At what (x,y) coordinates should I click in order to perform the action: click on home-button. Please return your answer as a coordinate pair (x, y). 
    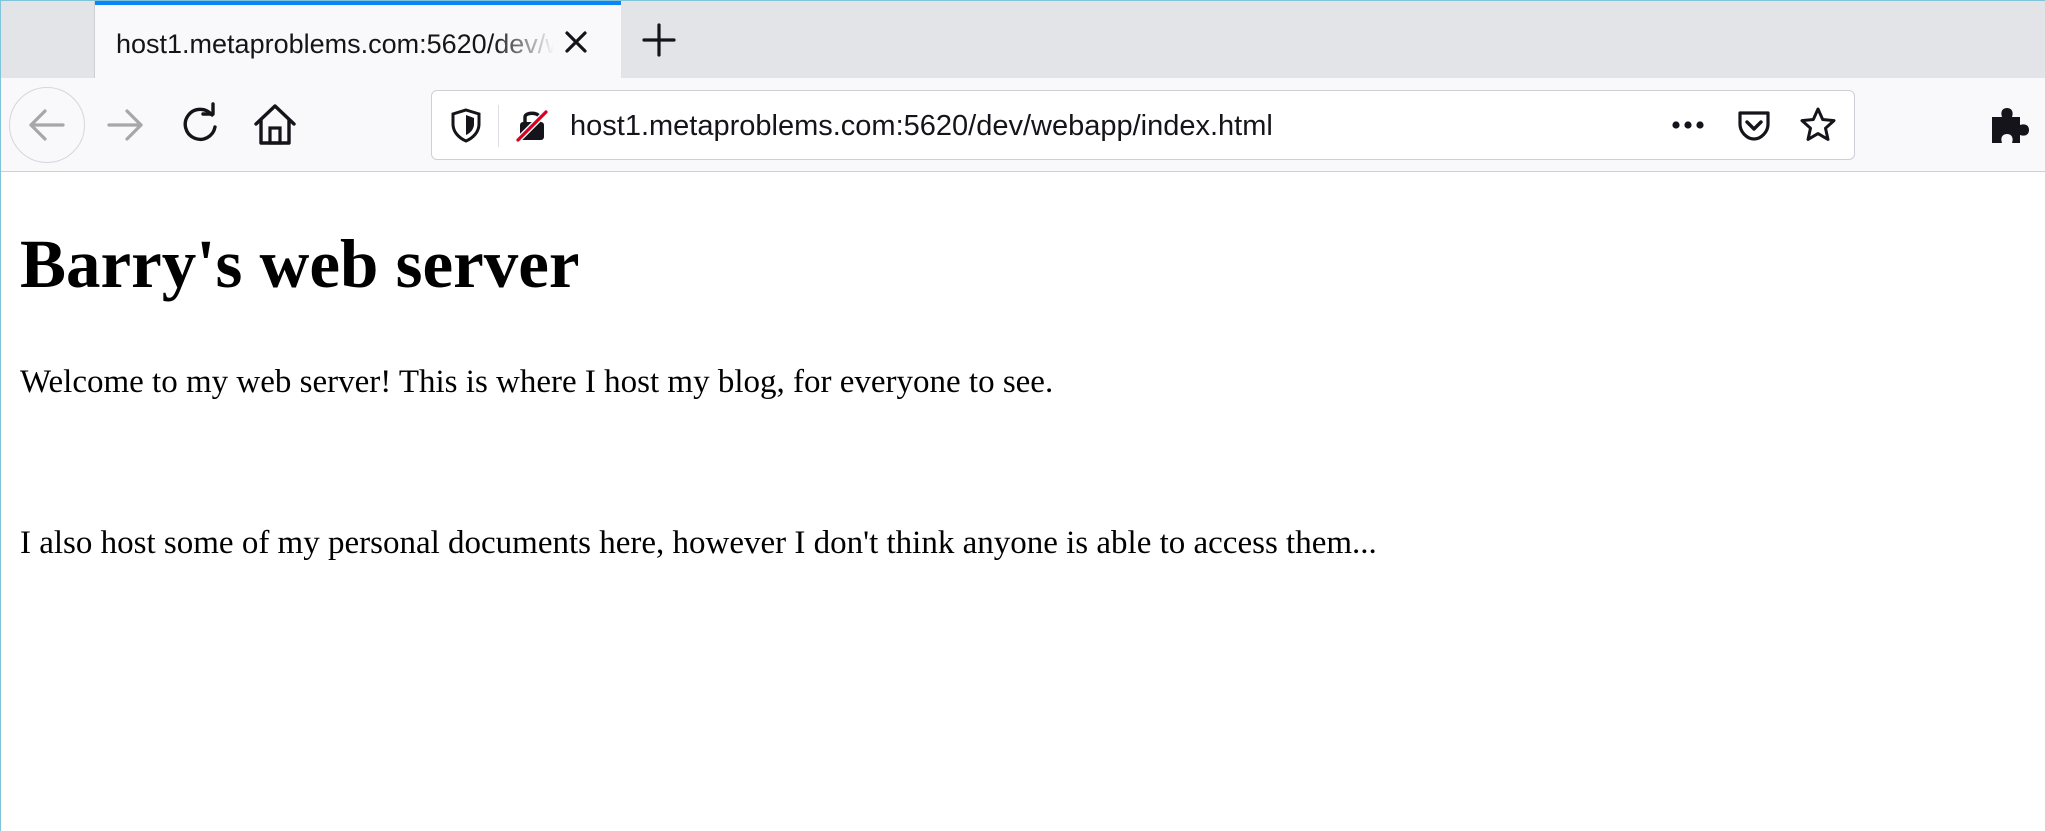
    Looking at the image, I should click on (275, 125).